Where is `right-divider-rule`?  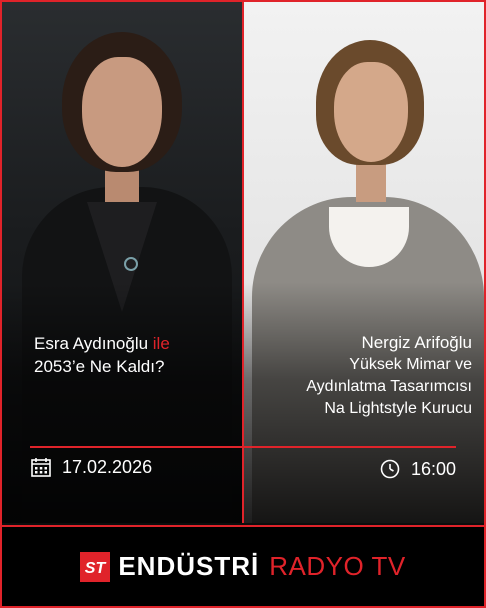 right-divider-rule is located at coordinates (350, 447).